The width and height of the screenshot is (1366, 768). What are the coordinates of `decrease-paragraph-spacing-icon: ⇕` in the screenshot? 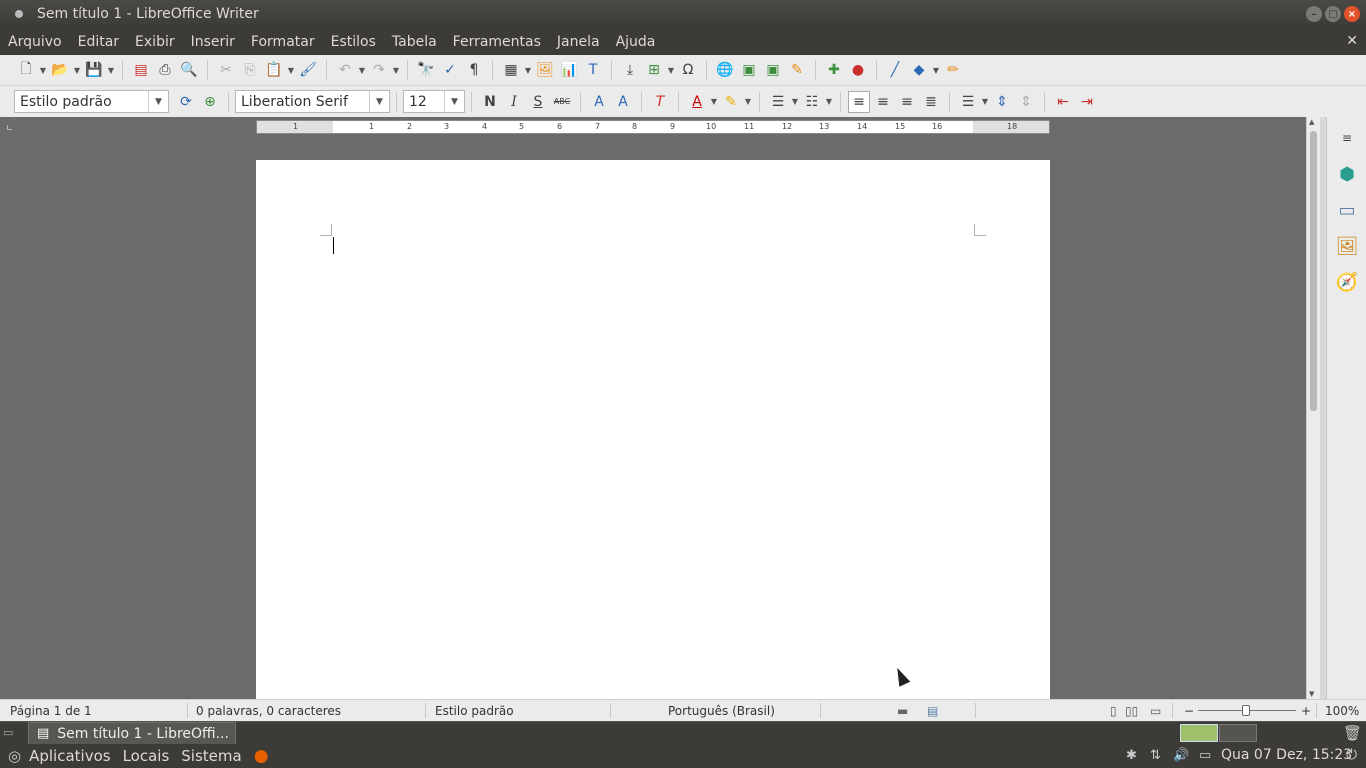 It's located at (1026, 102).